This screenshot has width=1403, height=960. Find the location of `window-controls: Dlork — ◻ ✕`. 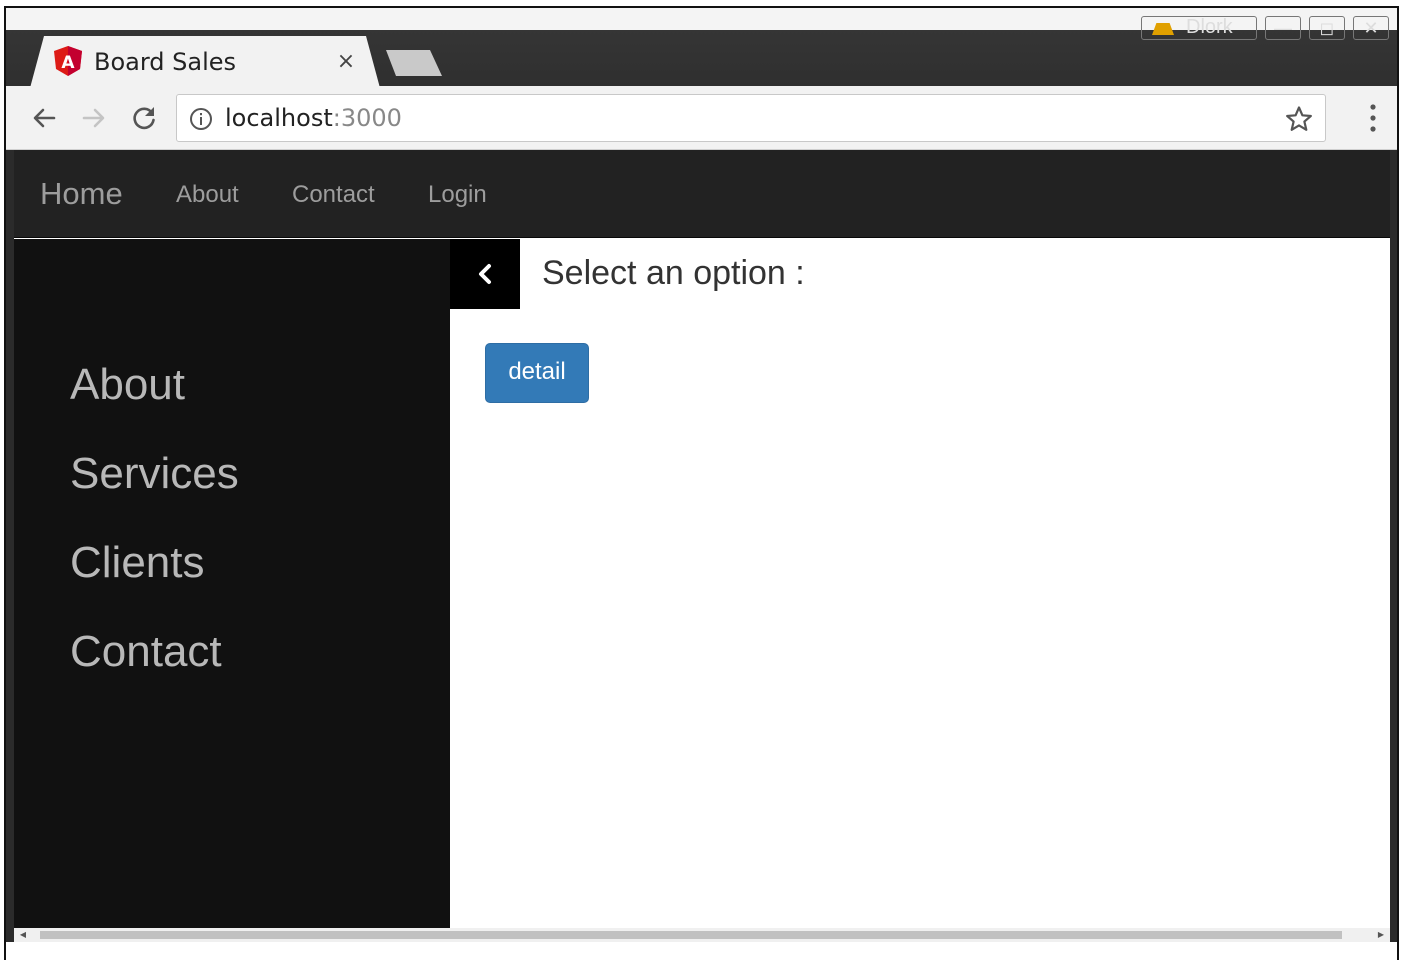

window-controls: Dlork — ◻ ✕ is located at coordinates (1265, 28).